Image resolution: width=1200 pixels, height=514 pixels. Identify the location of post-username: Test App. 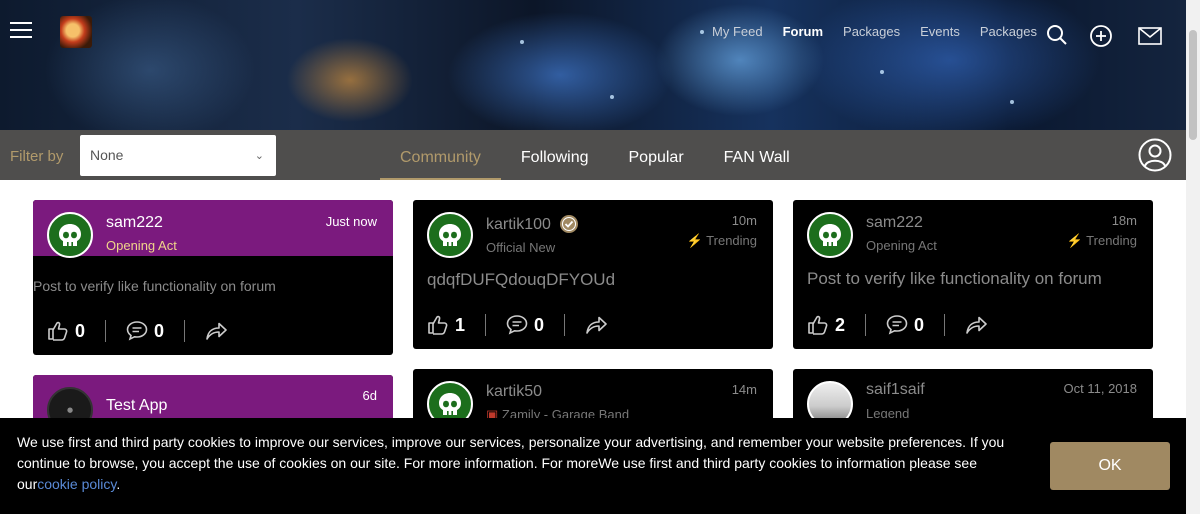
(136, 406).